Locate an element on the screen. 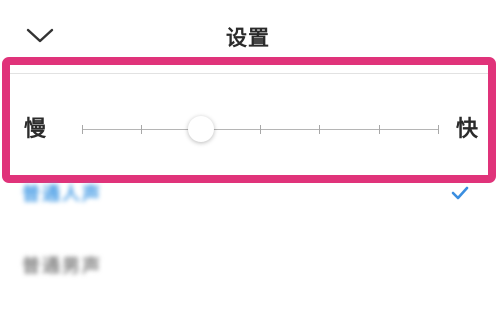  fast-label: 快 is located at coordinates (466, 129).